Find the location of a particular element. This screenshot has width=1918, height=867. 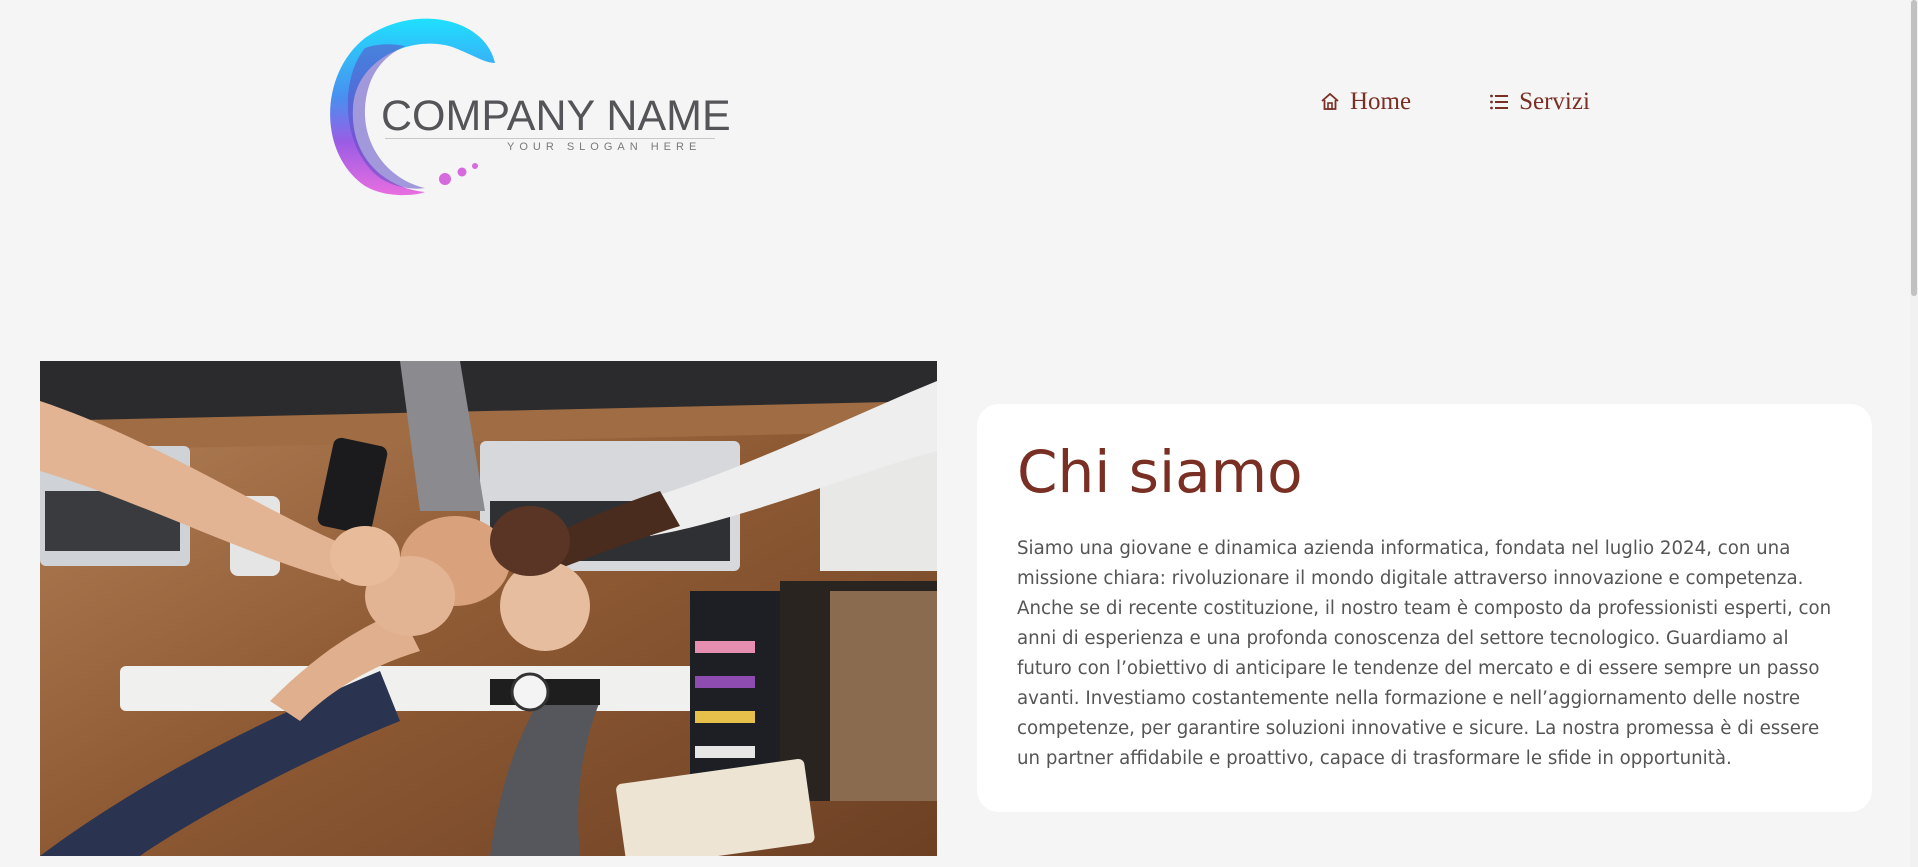

nav-servizi: Servizi is located at coordinates (1539, 102).